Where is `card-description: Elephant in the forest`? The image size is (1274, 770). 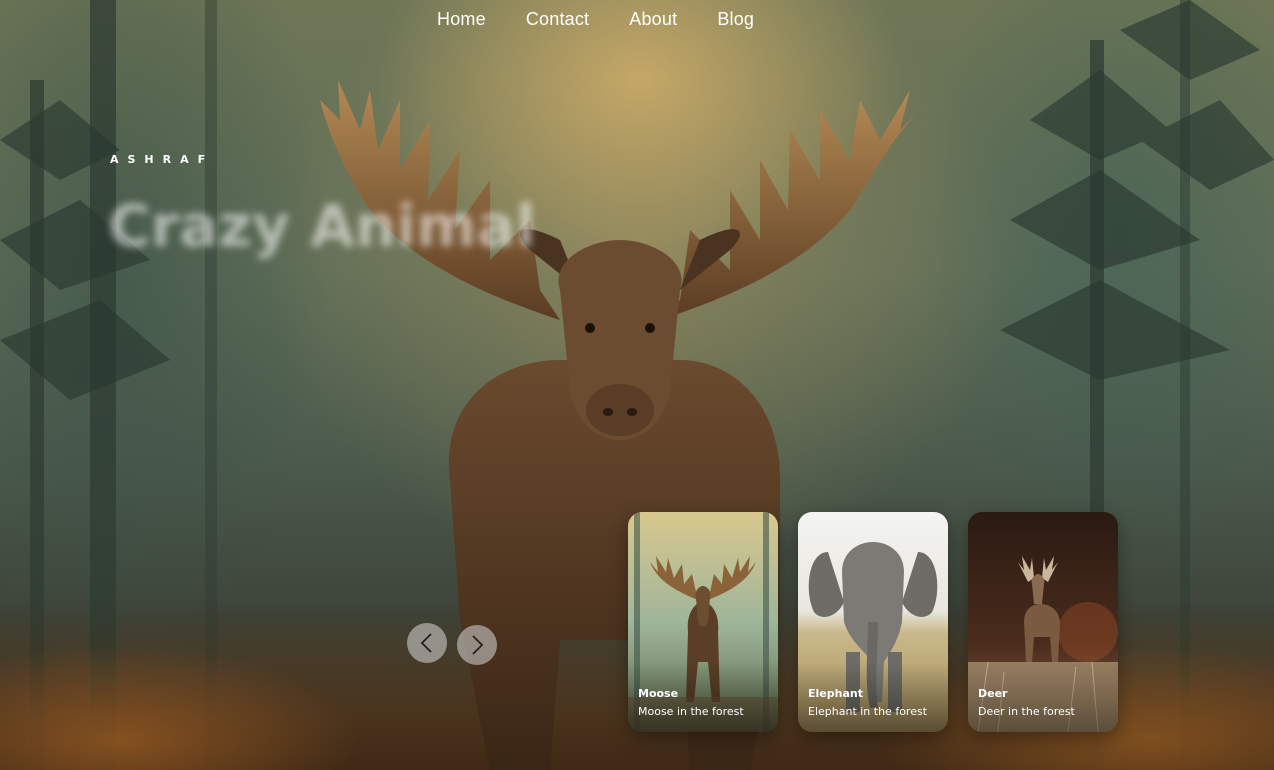 card-description: Elephant in the forest is located at coordinates (868, 711).